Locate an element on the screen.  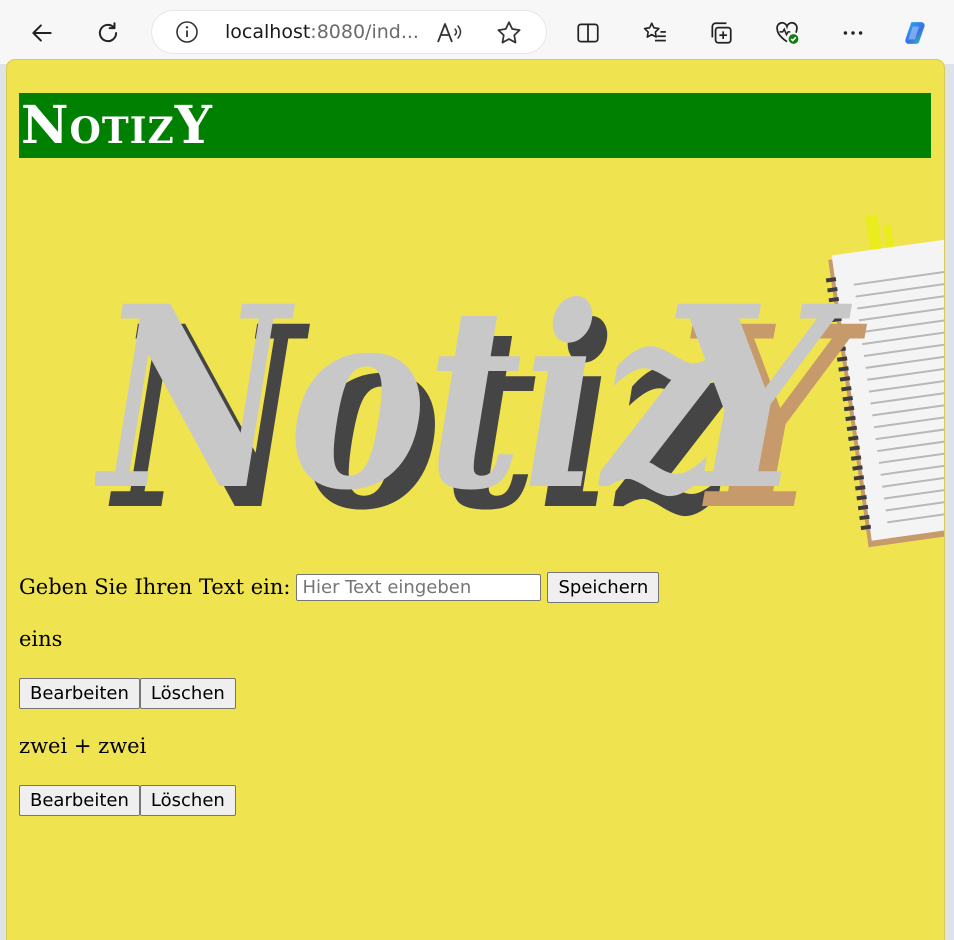
favorite-icon is located at coordinates (509, 33).